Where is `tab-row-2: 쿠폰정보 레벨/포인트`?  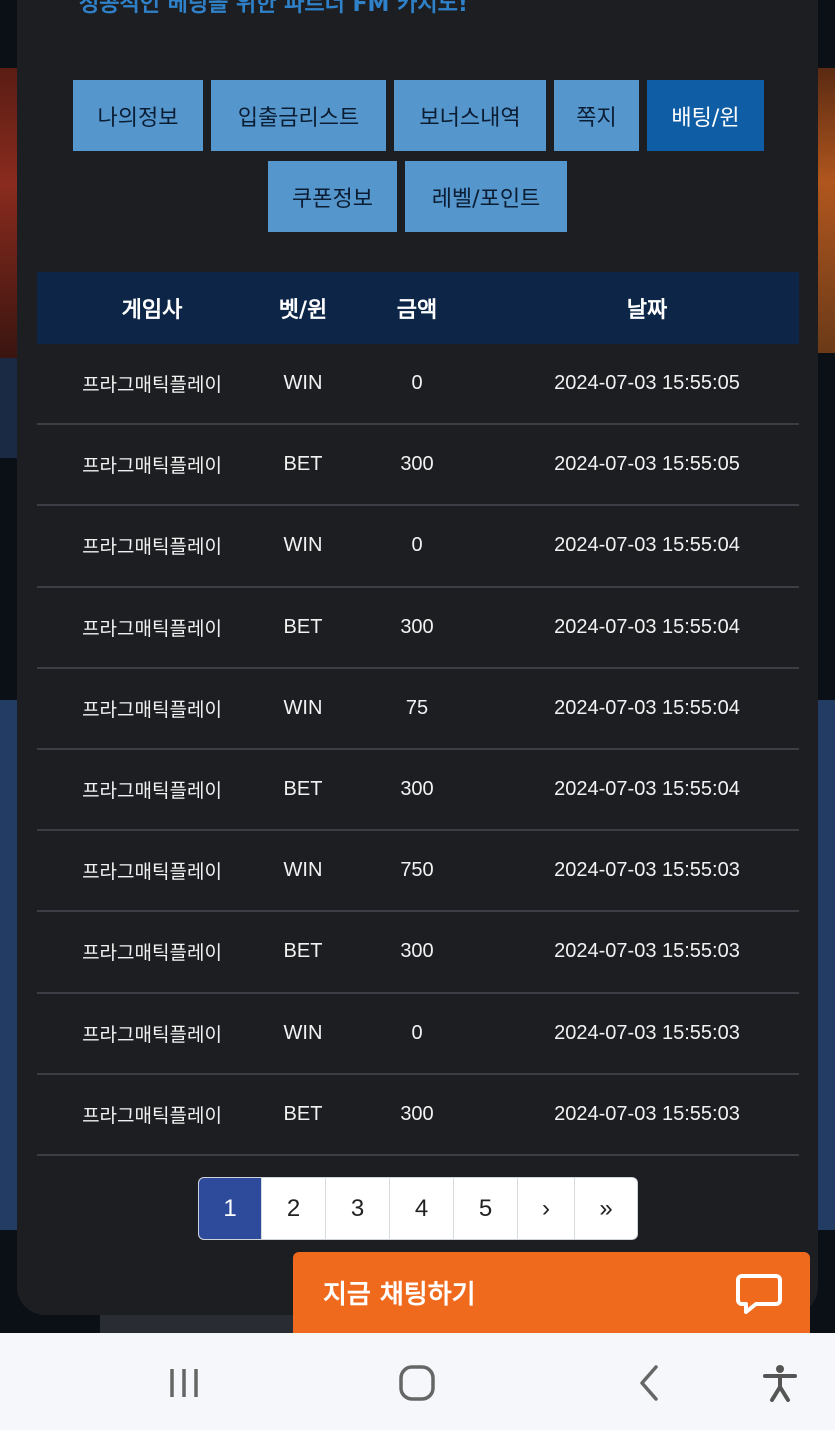 tab-row-2: 쿠폰정보 레벨/포인트 is located at coordinates (417, 196).